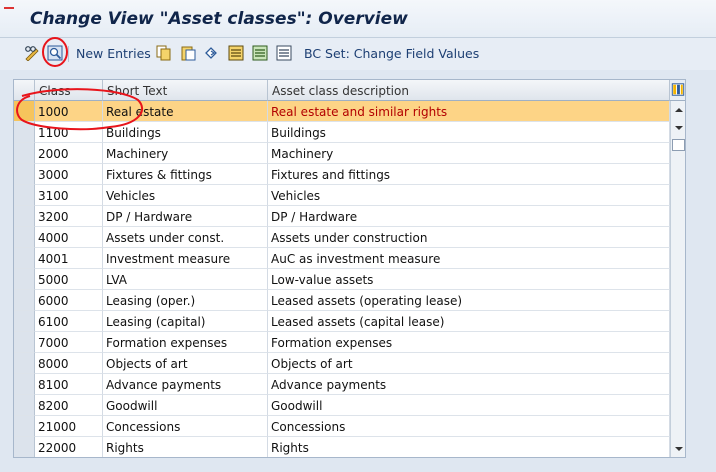  What do you see at coordinates (679, 128) in the screenshot?
I see `scroll-down-icon` at bounding box center [679, 128].